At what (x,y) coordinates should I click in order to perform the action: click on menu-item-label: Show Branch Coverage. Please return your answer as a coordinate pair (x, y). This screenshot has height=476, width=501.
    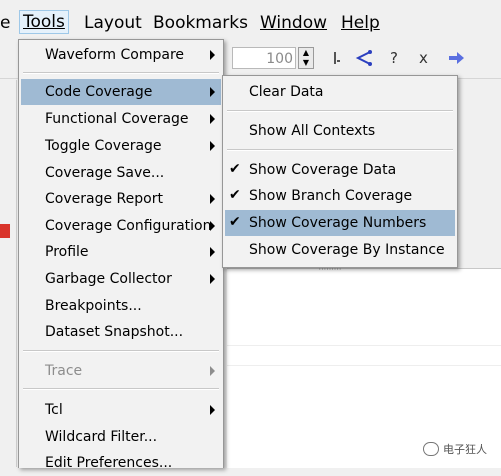
    Looking at the image, I should click on (331, 196).